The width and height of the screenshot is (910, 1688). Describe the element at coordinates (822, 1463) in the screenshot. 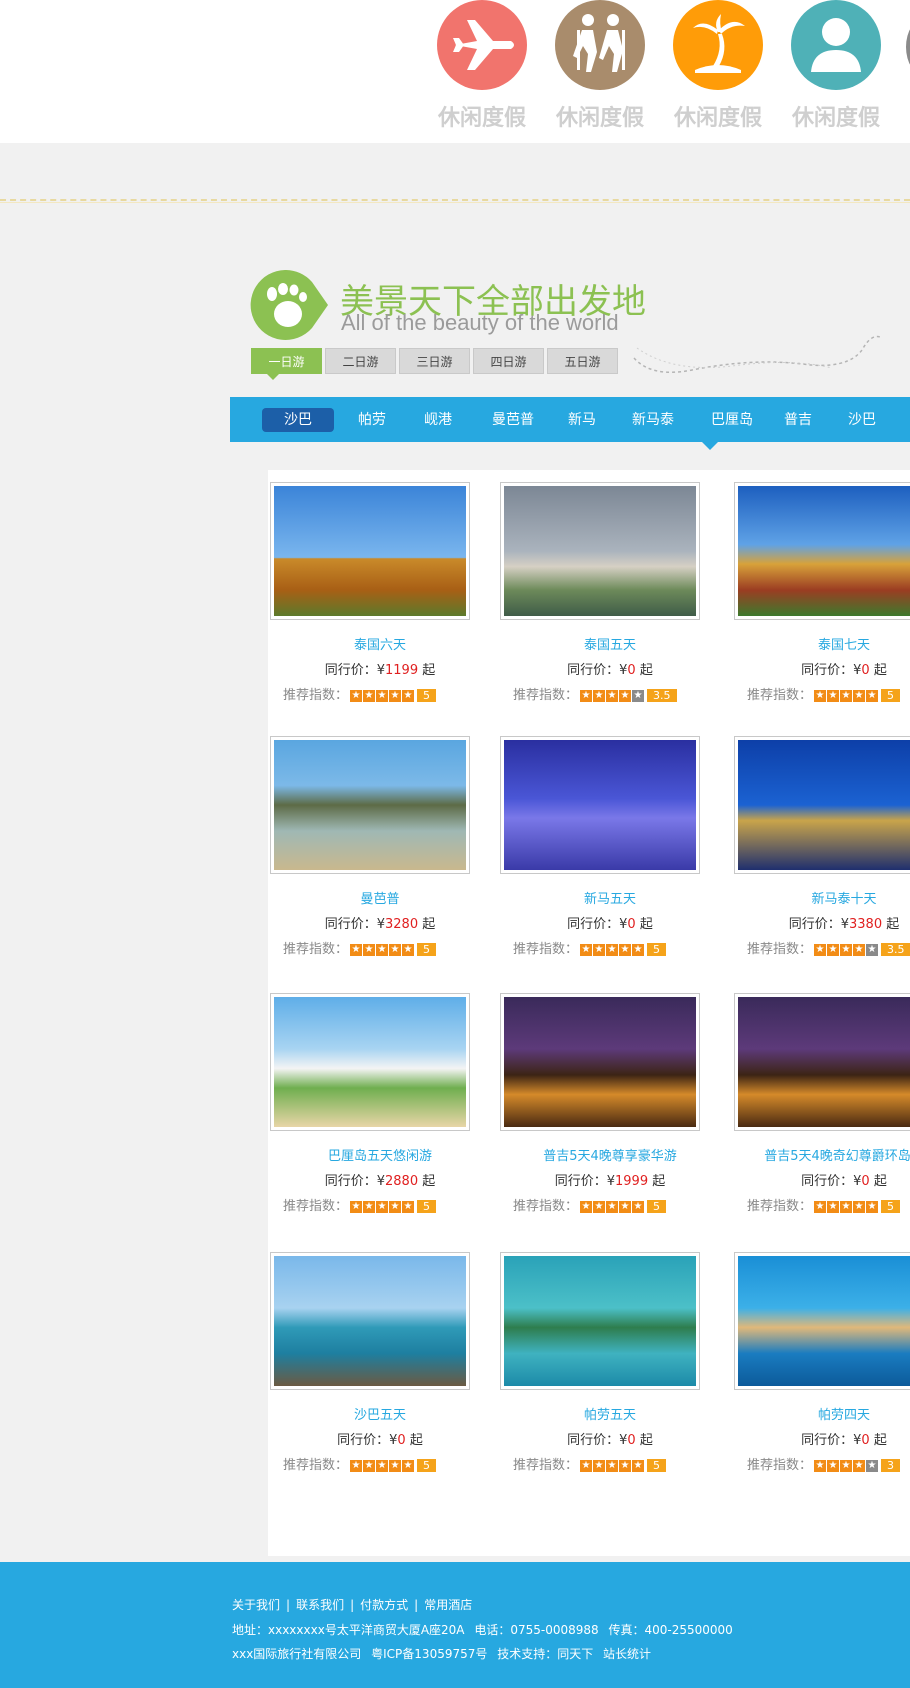

I see `product-rating: 推荐指数： ★ ★ ★ ★ ★ 3` at that location.